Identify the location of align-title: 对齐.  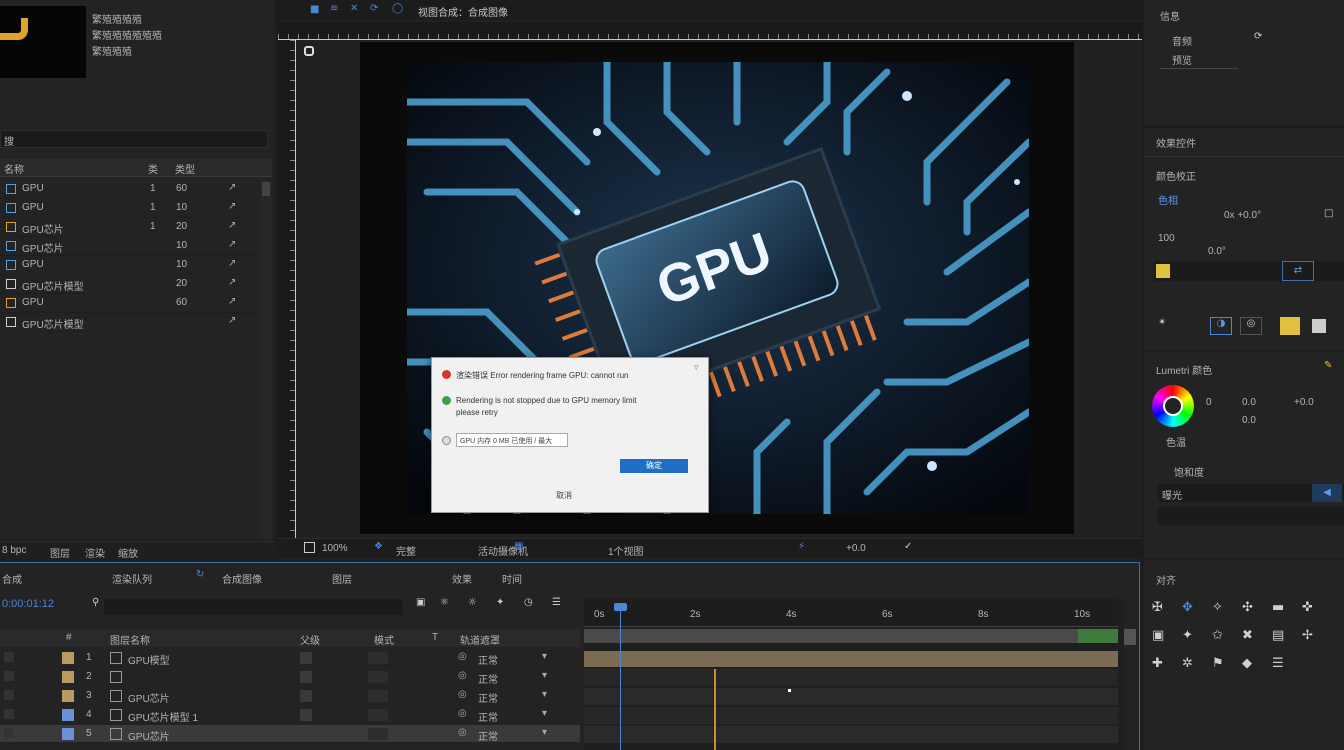
(1166, 579).